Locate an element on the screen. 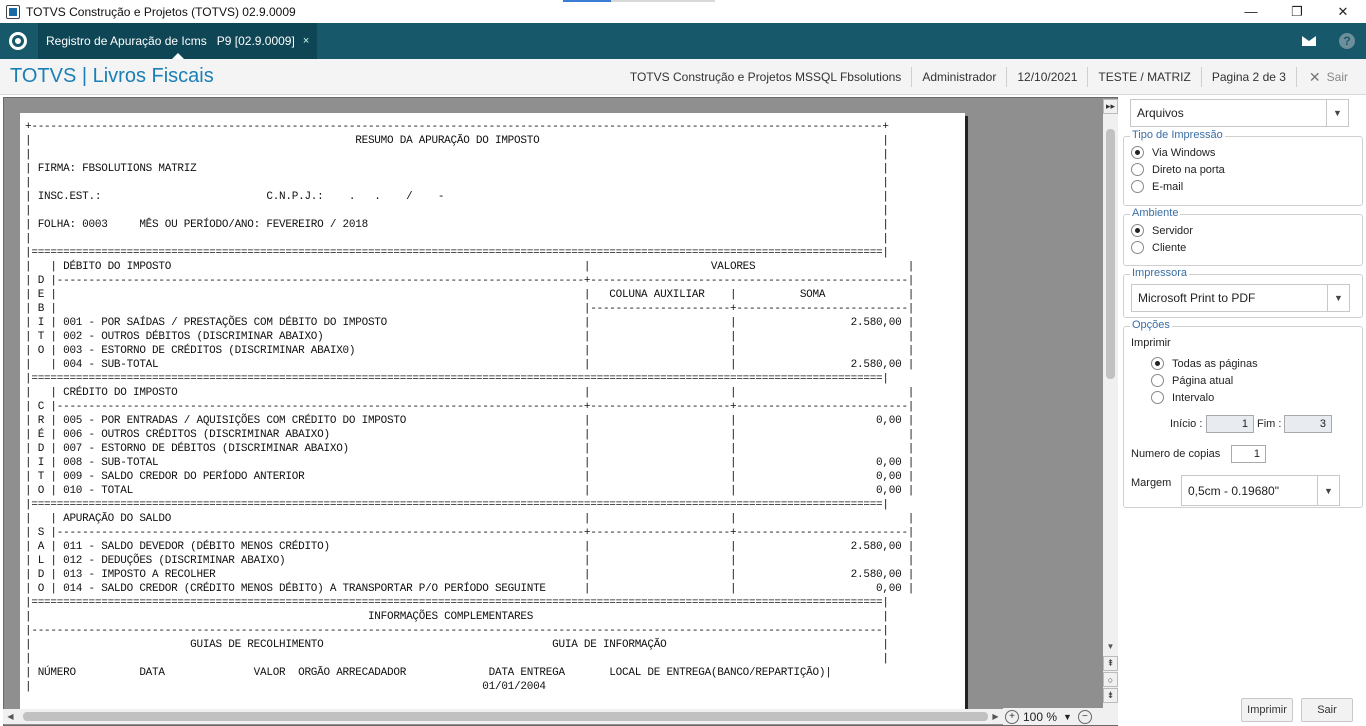  zoom-in-icon: + is located at coordinates (1012, 716).